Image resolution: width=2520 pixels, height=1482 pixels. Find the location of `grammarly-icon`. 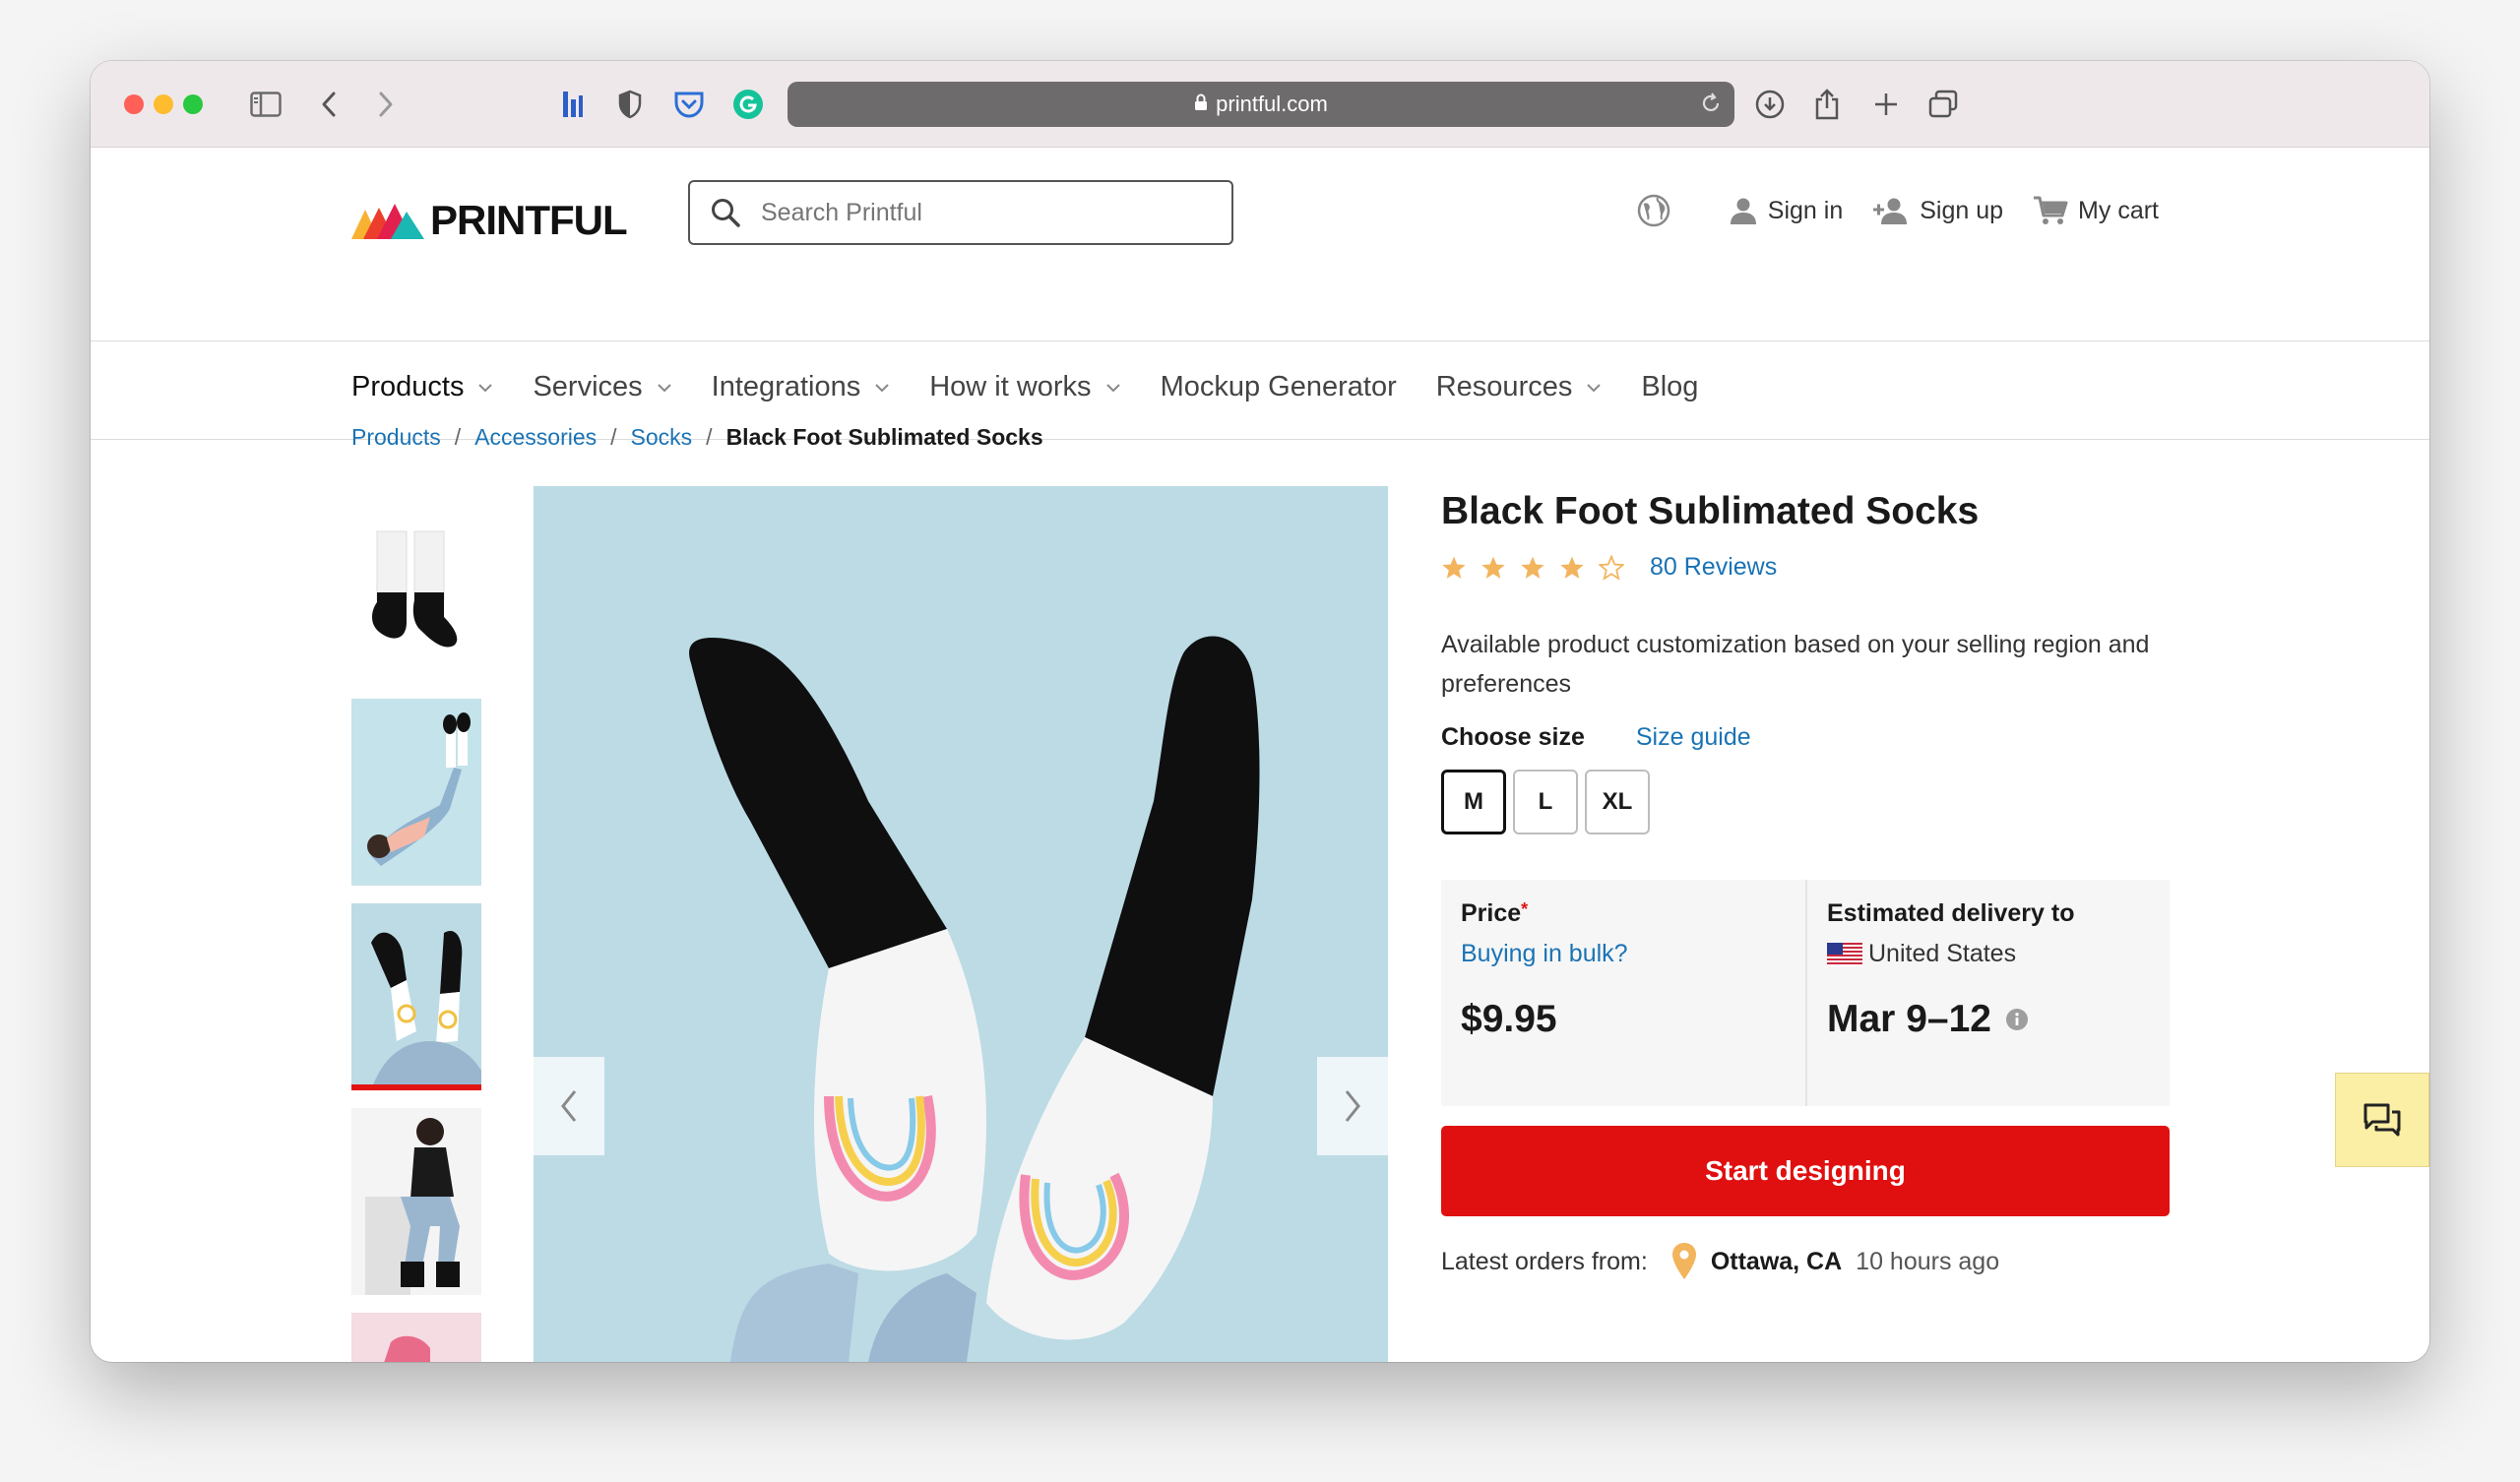

grammarly-icon is located at coordinates (748, 104).